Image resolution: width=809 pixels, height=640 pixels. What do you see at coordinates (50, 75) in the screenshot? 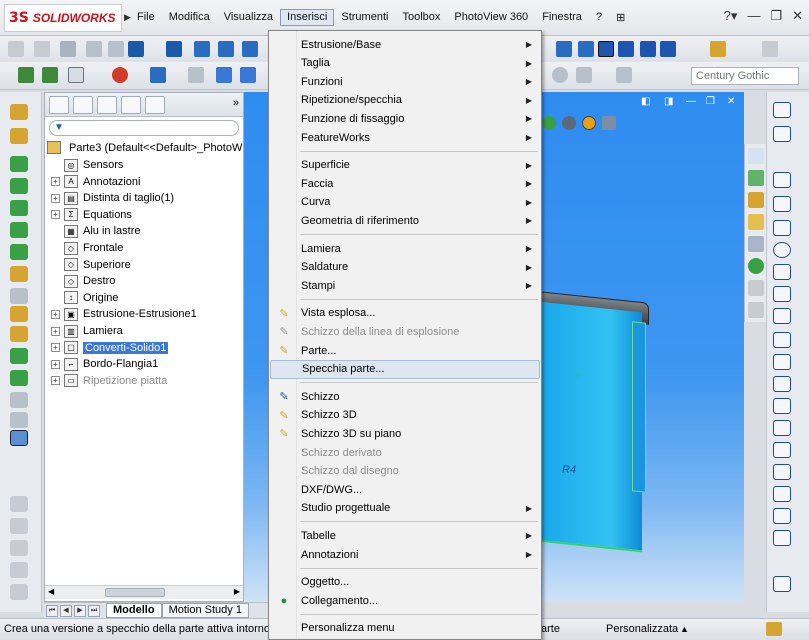
I see `smart-dimension-icon` at bounding box center [50, 75].